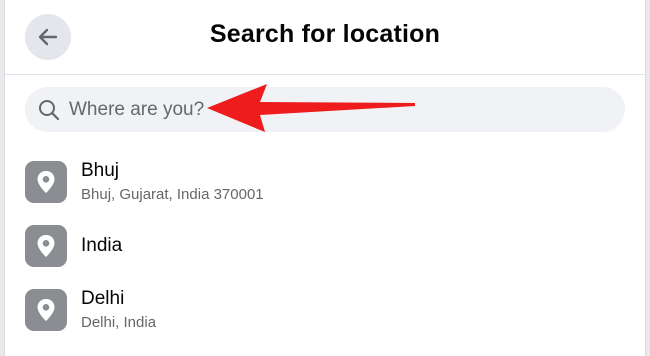 Image resolution: width=650 pixels, height=356 pixels. Describe the element at coordinates (100, 170) in the screenshot. I see `location-name: Bhuj` at that location.